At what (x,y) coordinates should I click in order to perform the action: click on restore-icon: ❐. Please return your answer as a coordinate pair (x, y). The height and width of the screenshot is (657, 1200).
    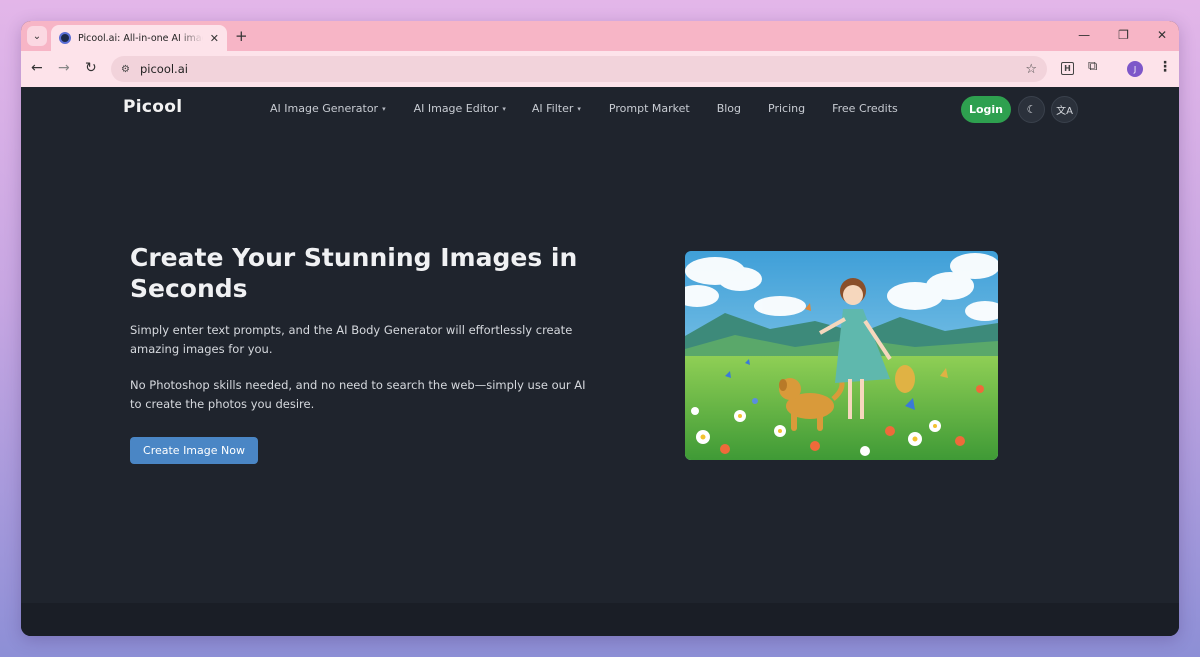
    Looking at the image, I should click on (1123, 35).